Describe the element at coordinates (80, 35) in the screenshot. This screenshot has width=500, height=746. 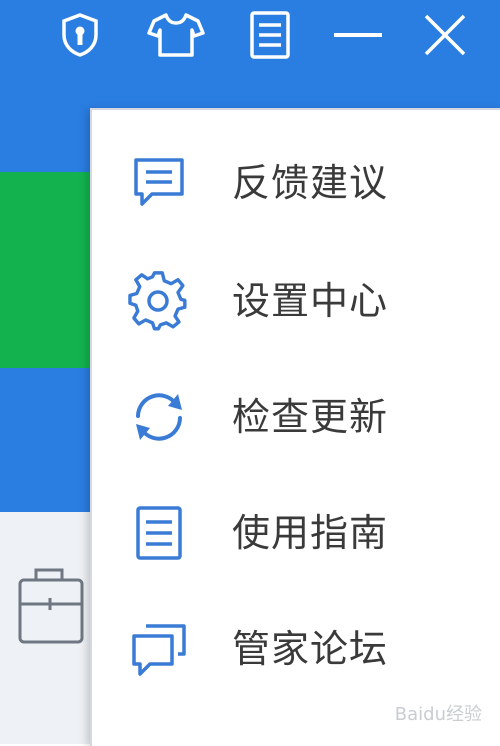
I see `shield-icon` at that location.